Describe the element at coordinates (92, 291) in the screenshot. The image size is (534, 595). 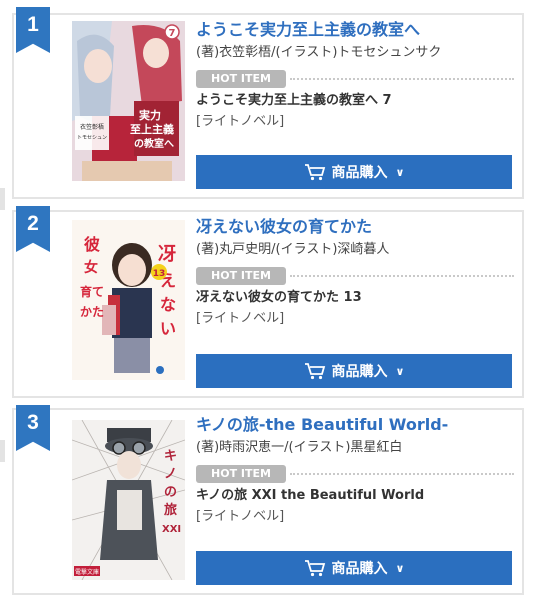
I see `svg-text: 育て` at that location.